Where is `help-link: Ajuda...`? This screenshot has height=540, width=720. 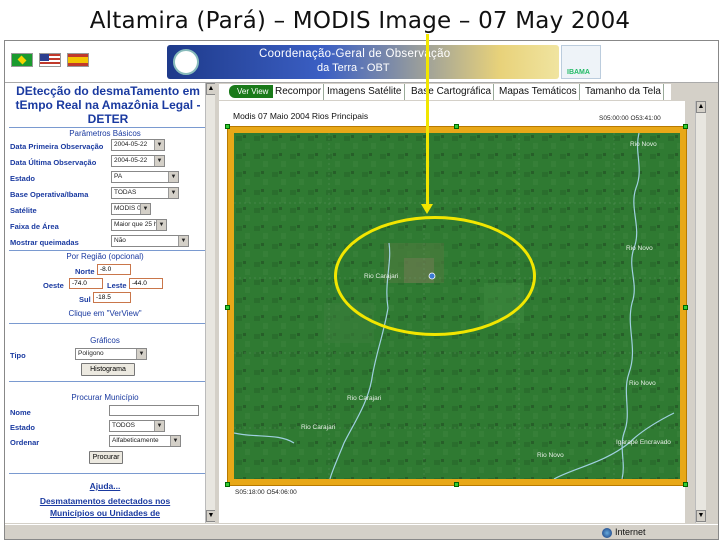
help-link: Ajuda... is located at coordinates (105, 486).